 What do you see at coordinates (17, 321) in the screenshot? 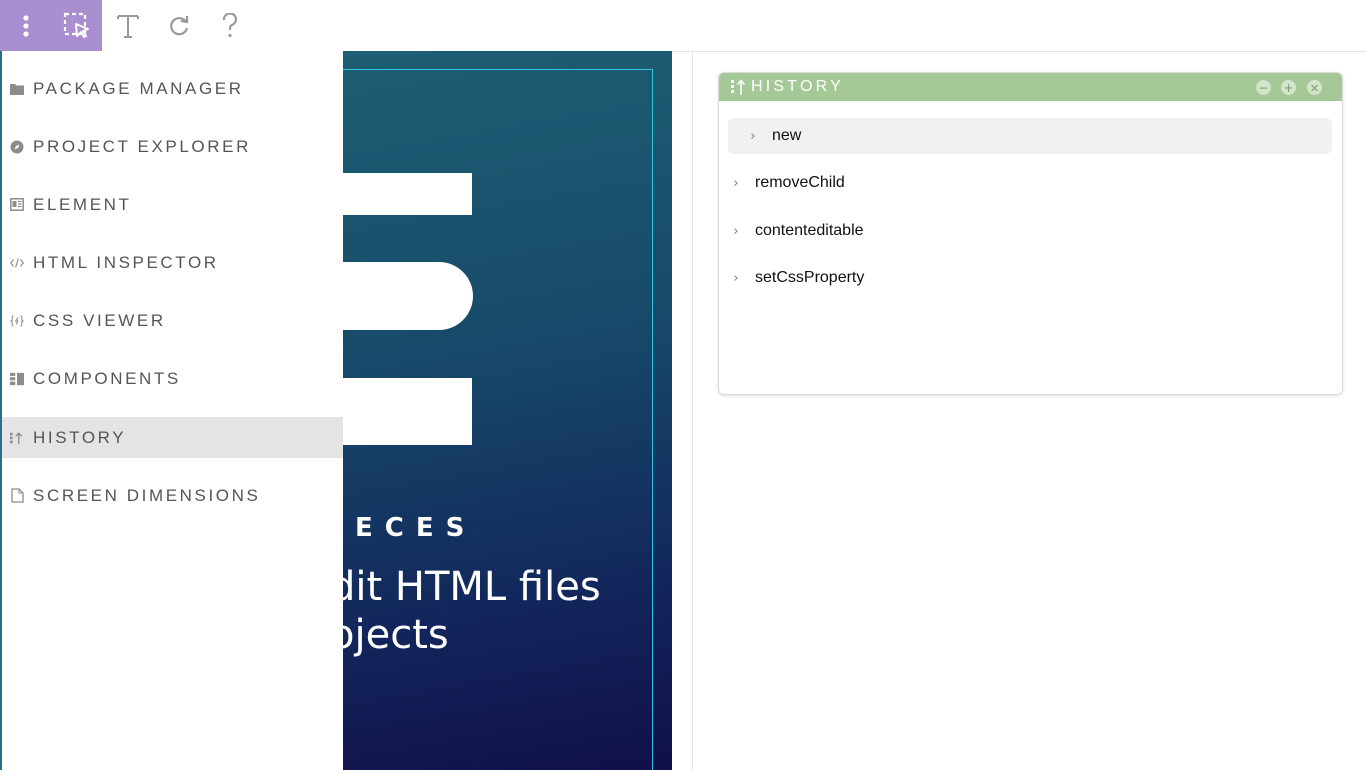
I see `css-brace-icon` at bounding box center [17, 321].